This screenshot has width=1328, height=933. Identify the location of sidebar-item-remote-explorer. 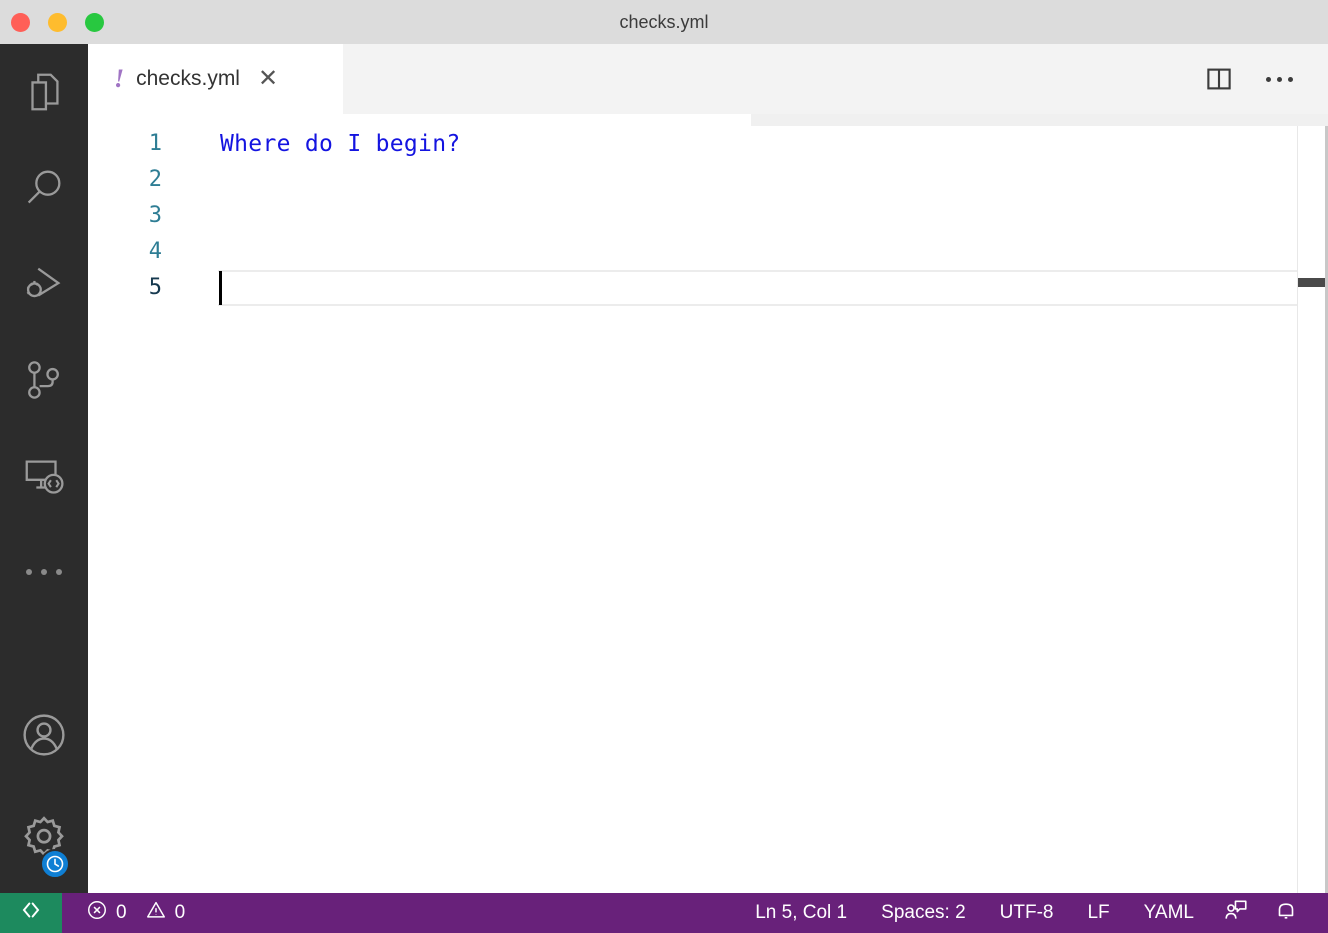
(44, 476).